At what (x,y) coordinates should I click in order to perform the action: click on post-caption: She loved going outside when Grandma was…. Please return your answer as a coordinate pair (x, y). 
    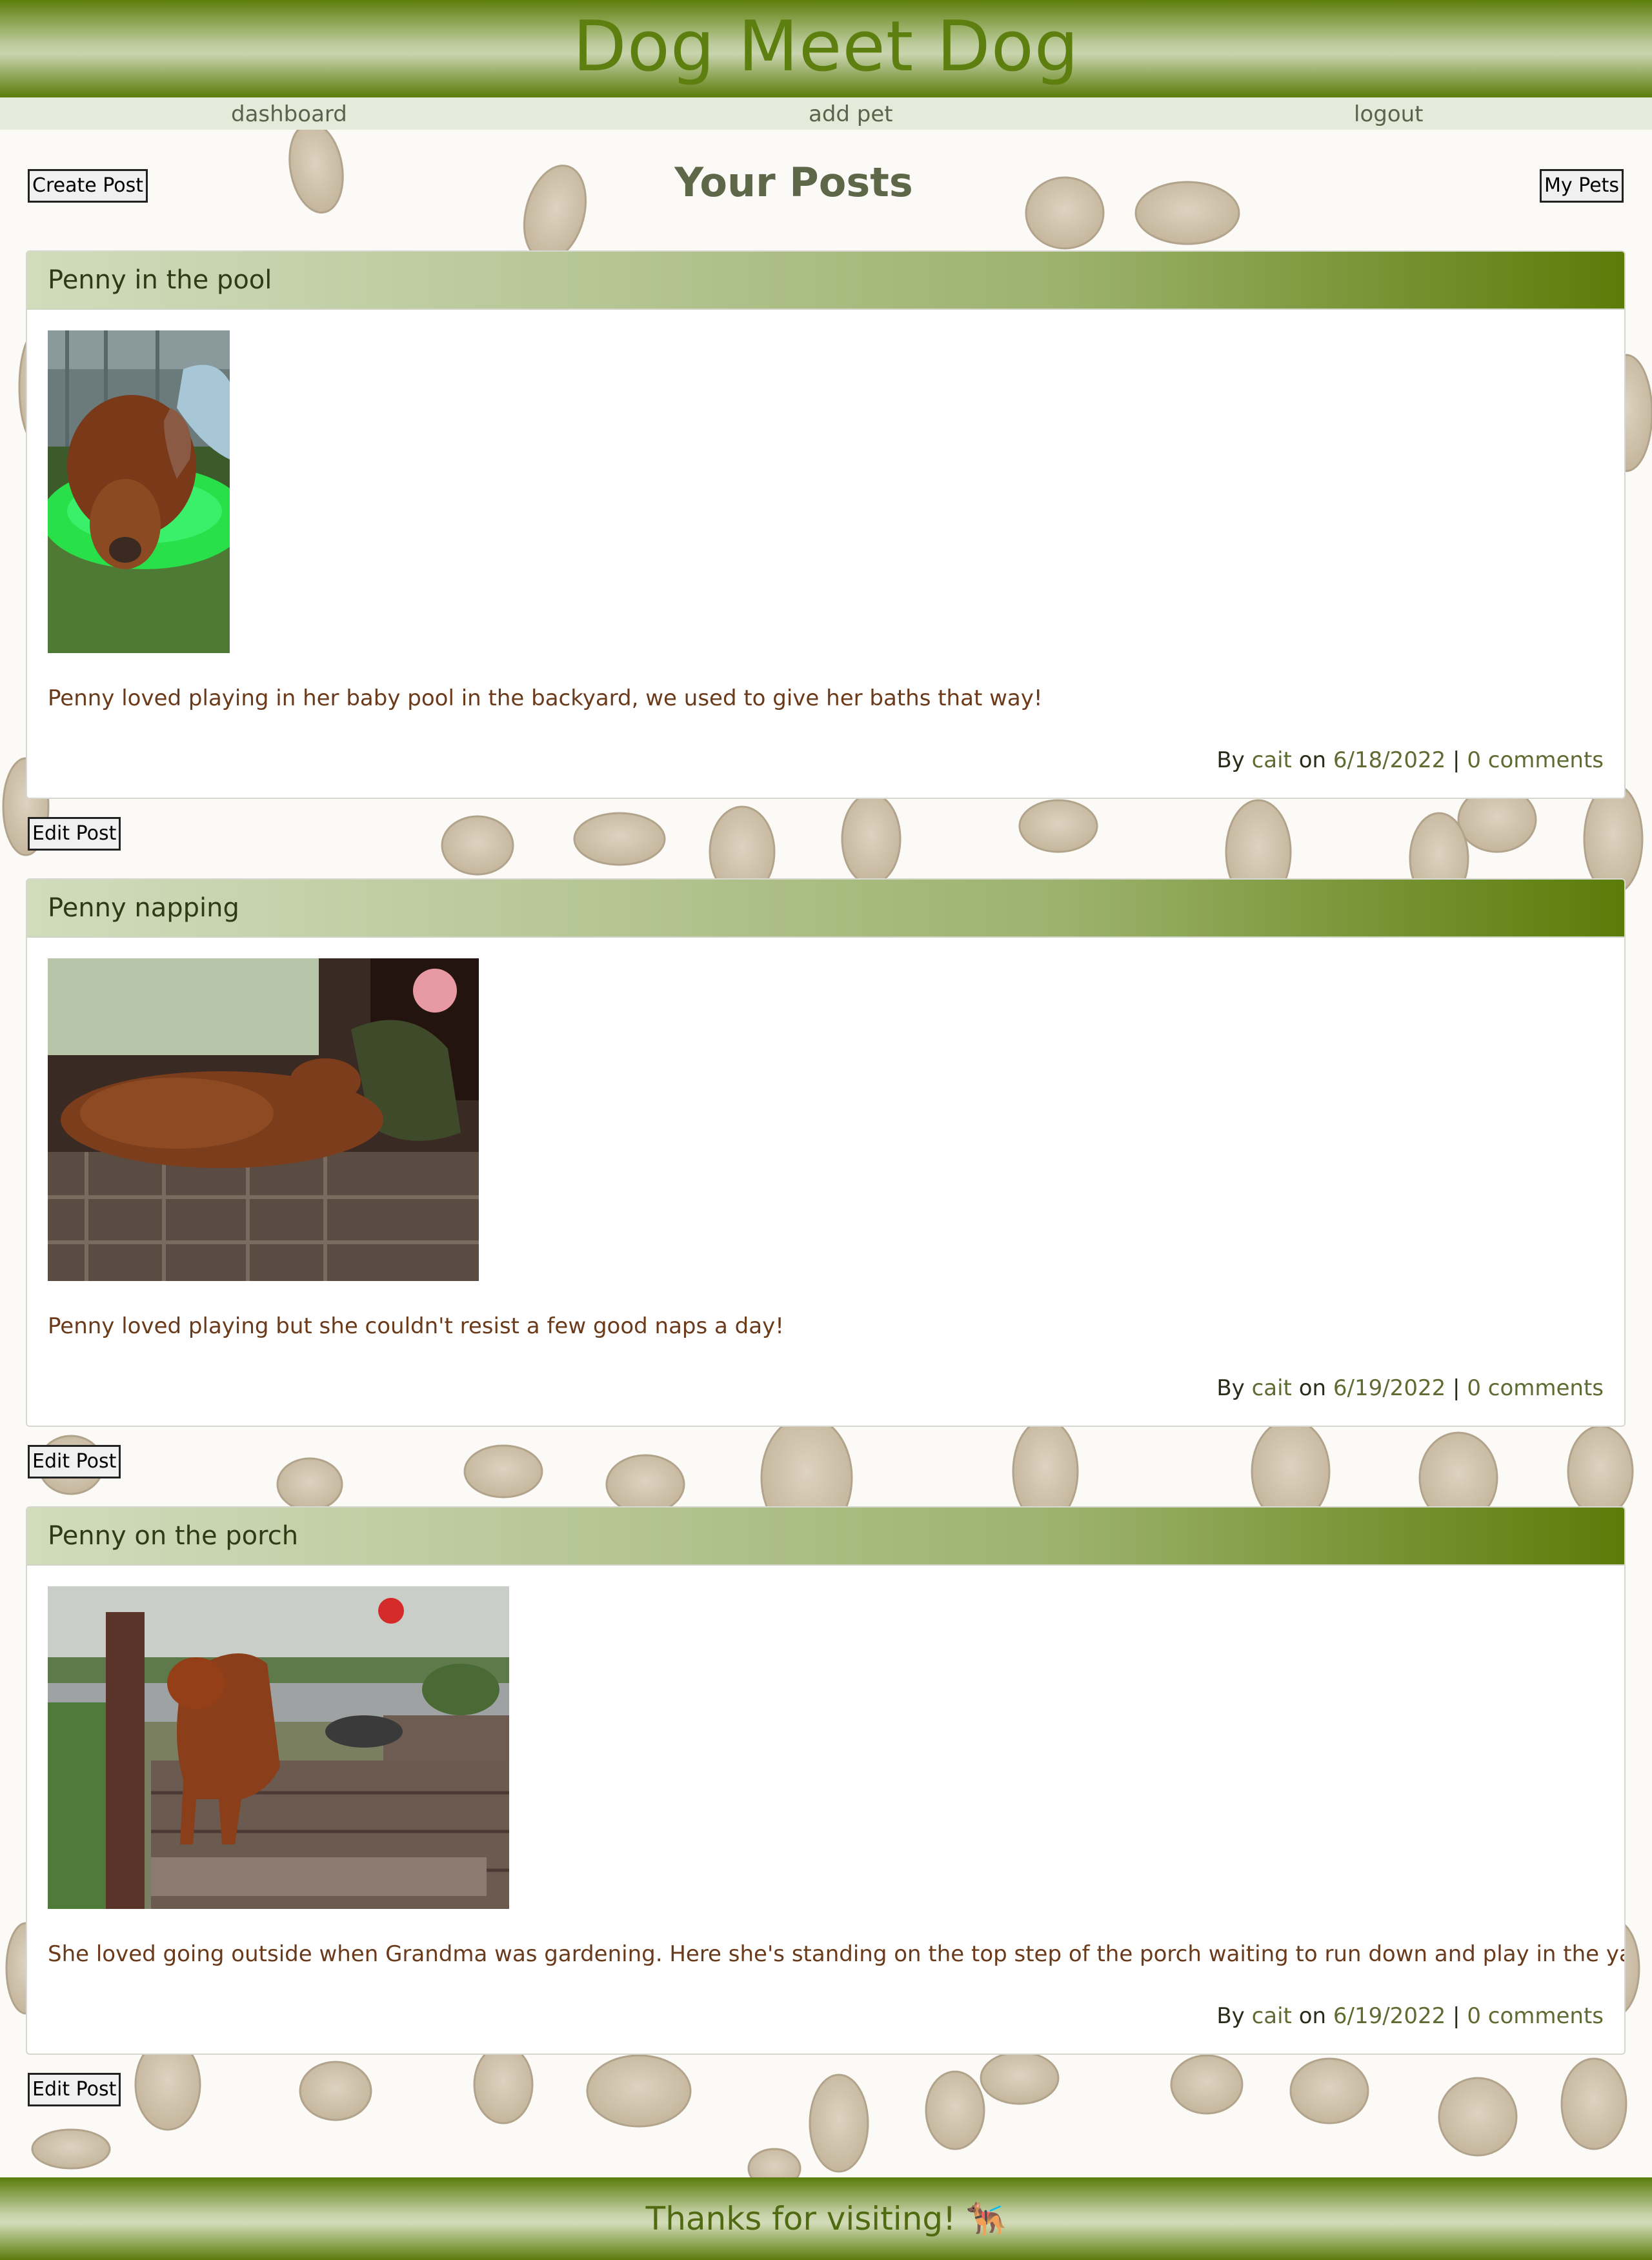
    Looking at the image, I should click on (837, 1954).